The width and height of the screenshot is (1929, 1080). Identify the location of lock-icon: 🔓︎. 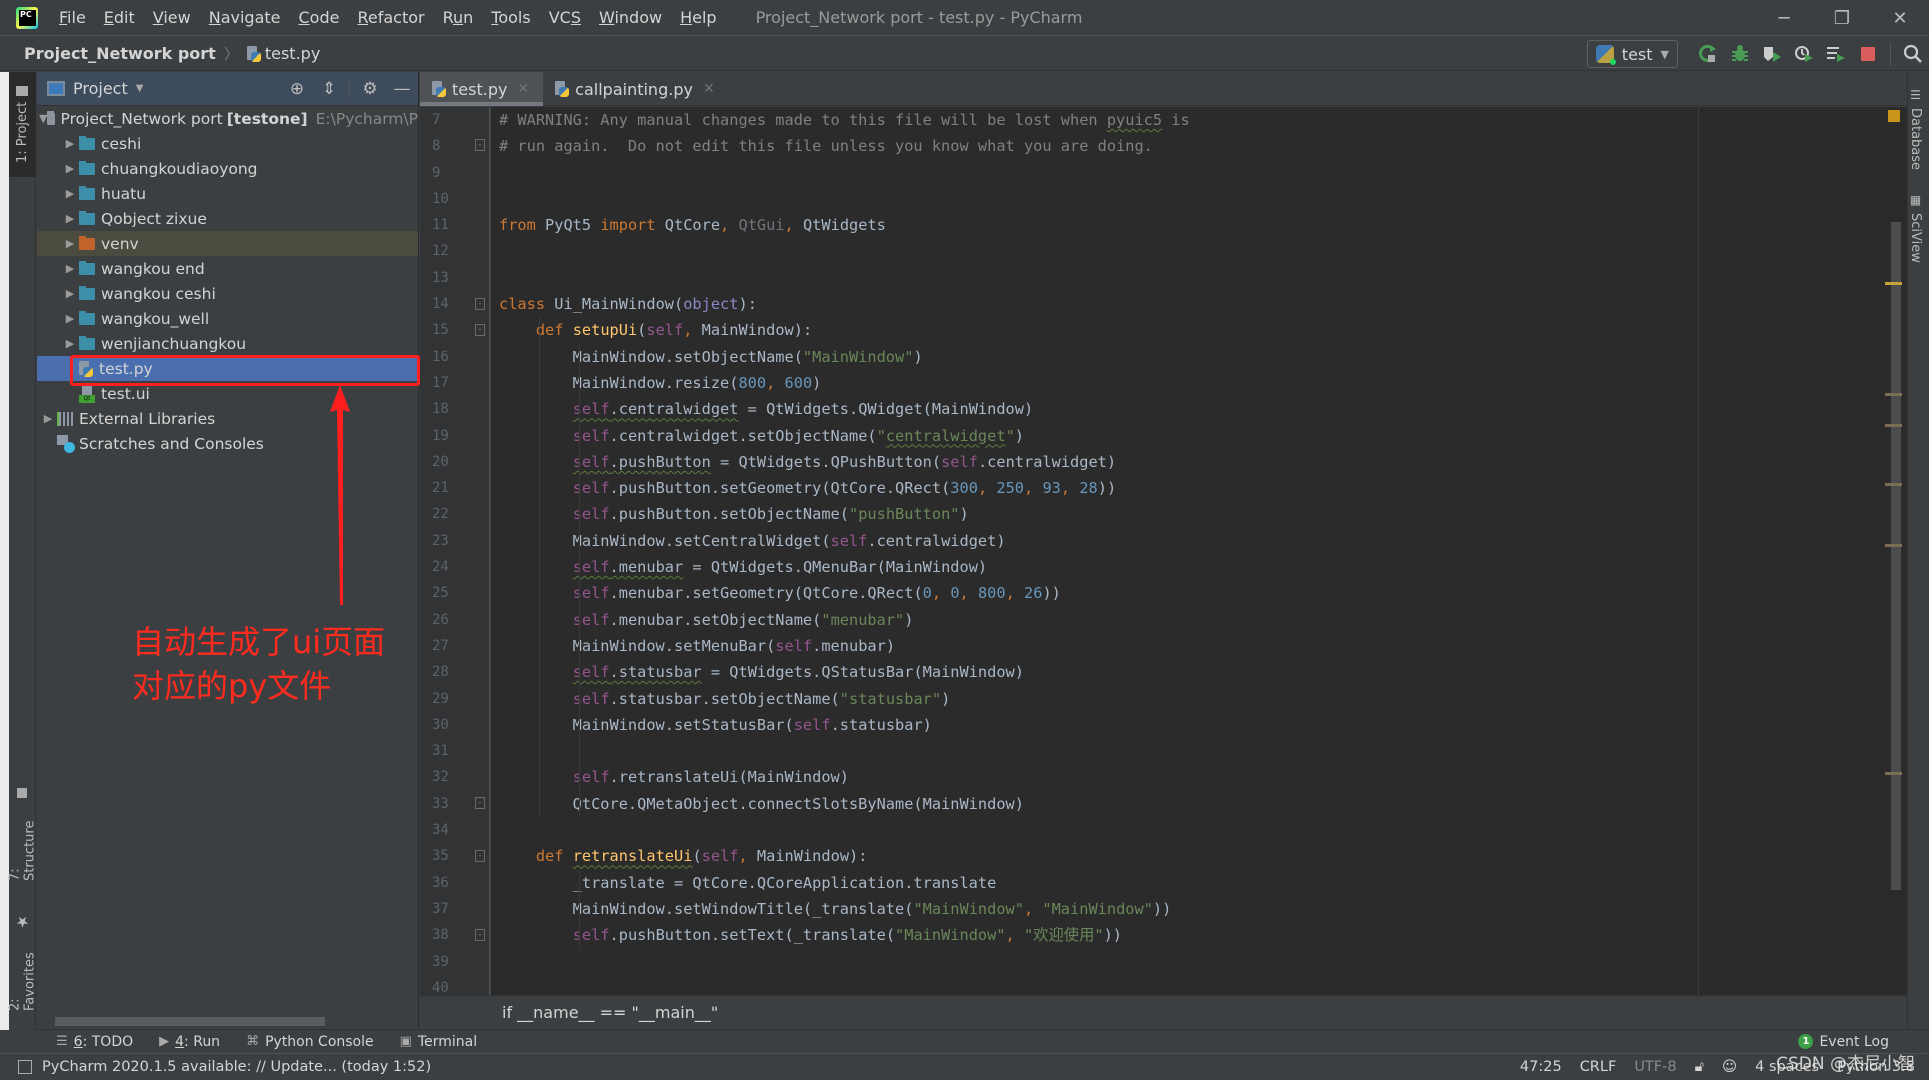
(1699, 1067).